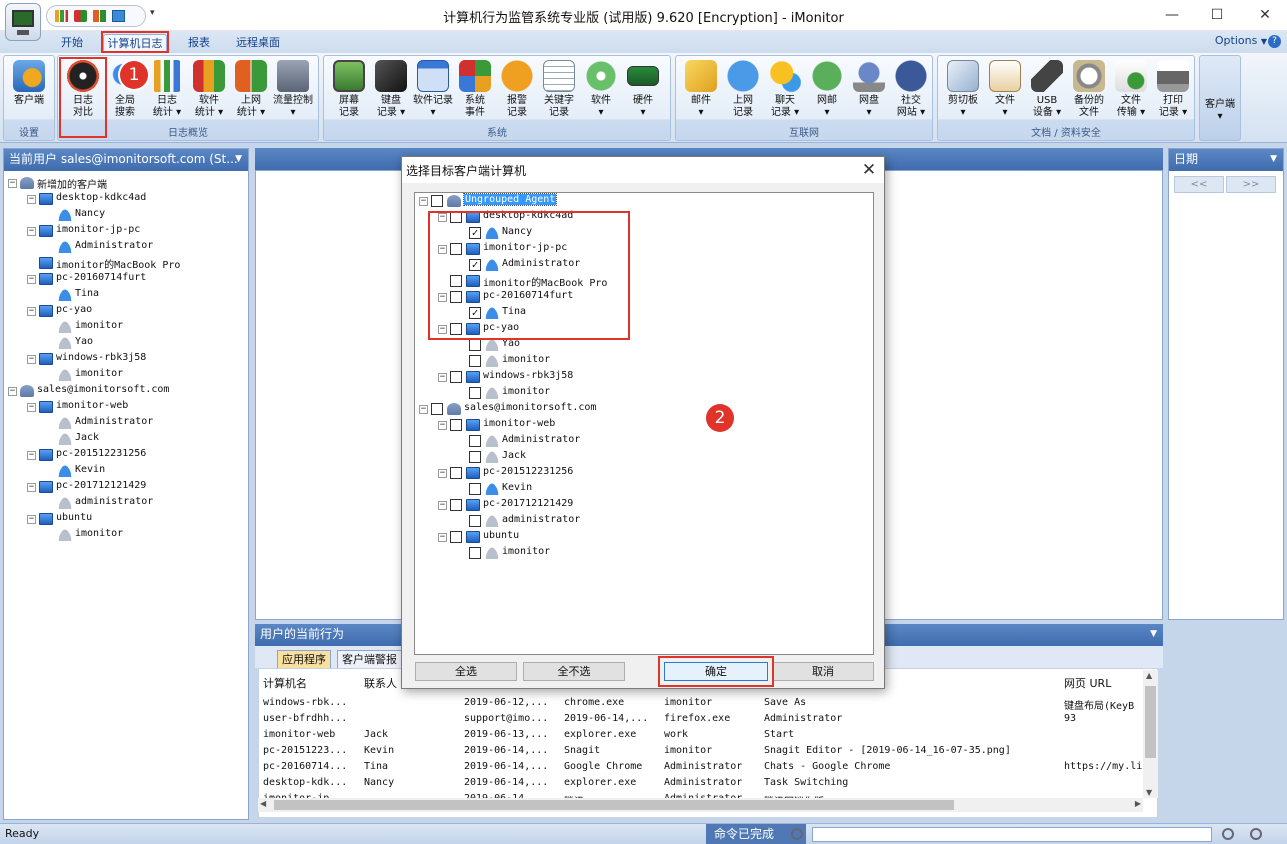 This screenshot has width=1287, height=844. What do you see at coordinates (644, 233) in the screenshot?
I see `tree-node-nancy: ✓ Nancy` at bounding box center [644, 233].